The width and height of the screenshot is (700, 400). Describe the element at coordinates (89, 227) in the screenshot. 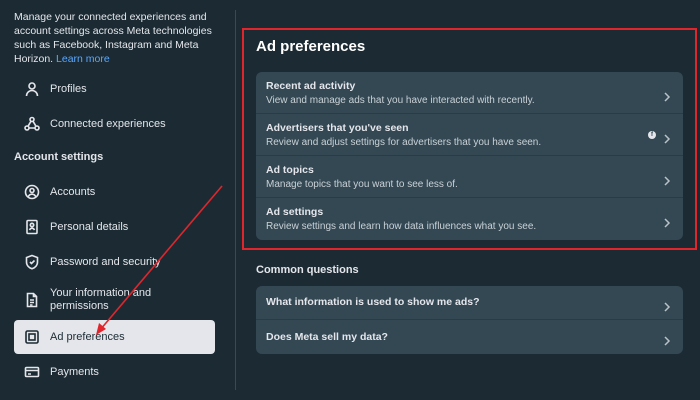

I see `sidebar-item-label: Personal details` at that location.